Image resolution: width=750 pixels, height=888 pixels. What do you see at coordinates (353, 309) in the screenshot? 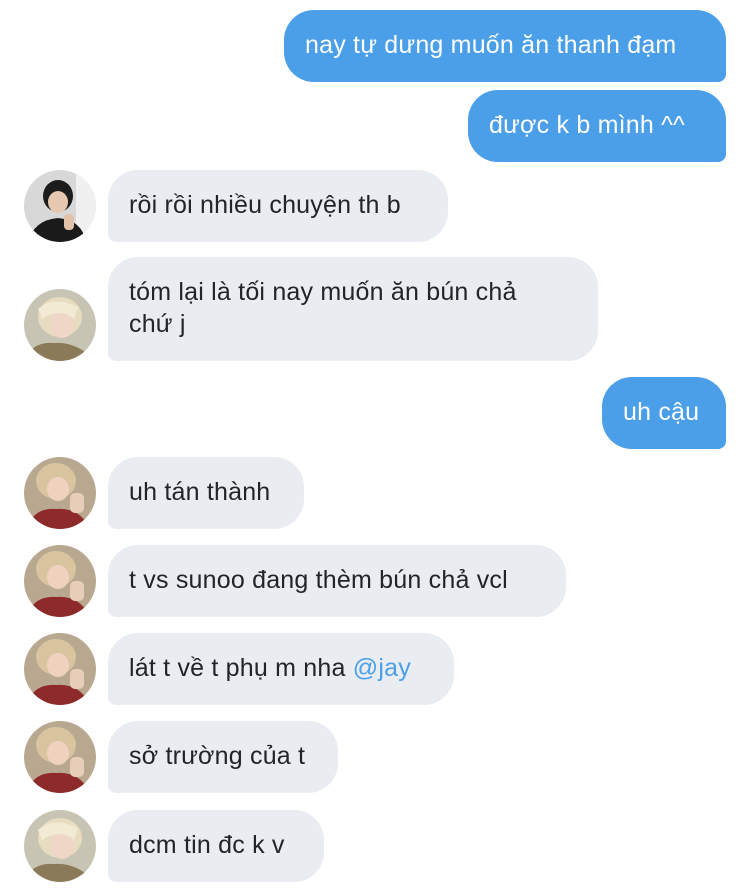
I see `message-bubble-incoming: tóm lại là tối nay muốn ăn bún chả chứ j` at bounding box center [353, 309].